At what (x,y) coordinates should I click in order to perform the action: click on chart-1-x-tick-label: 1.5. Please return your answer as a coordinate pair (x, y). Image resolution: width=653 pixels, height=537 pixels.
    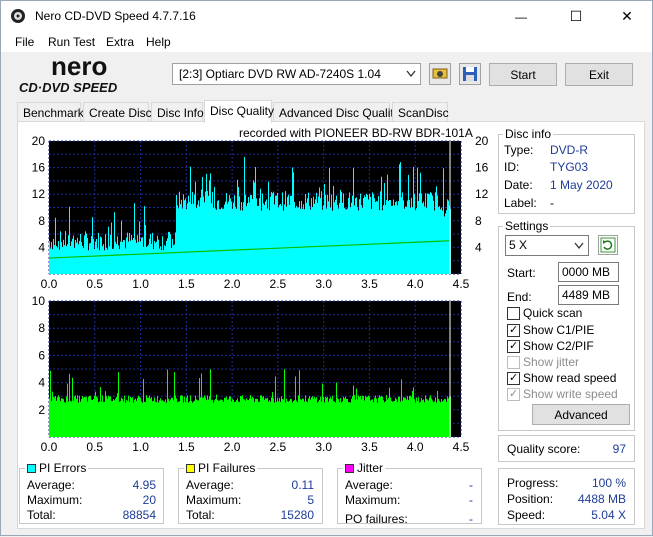
    Looking at the image, I should click on (186, 447).